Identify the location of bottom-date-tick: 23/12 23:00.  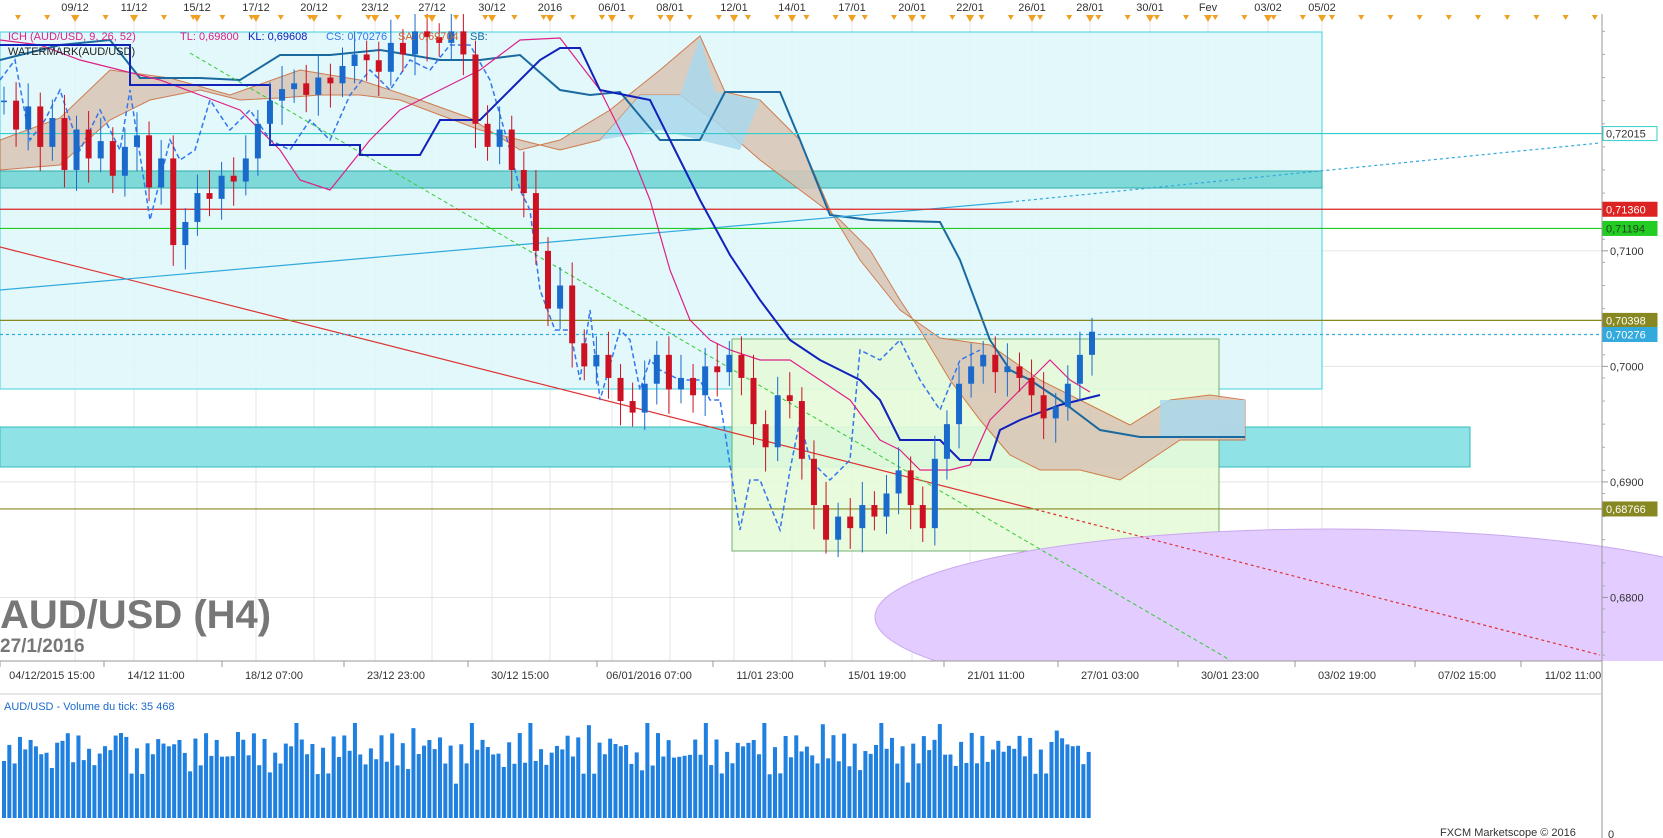
(396, 676).